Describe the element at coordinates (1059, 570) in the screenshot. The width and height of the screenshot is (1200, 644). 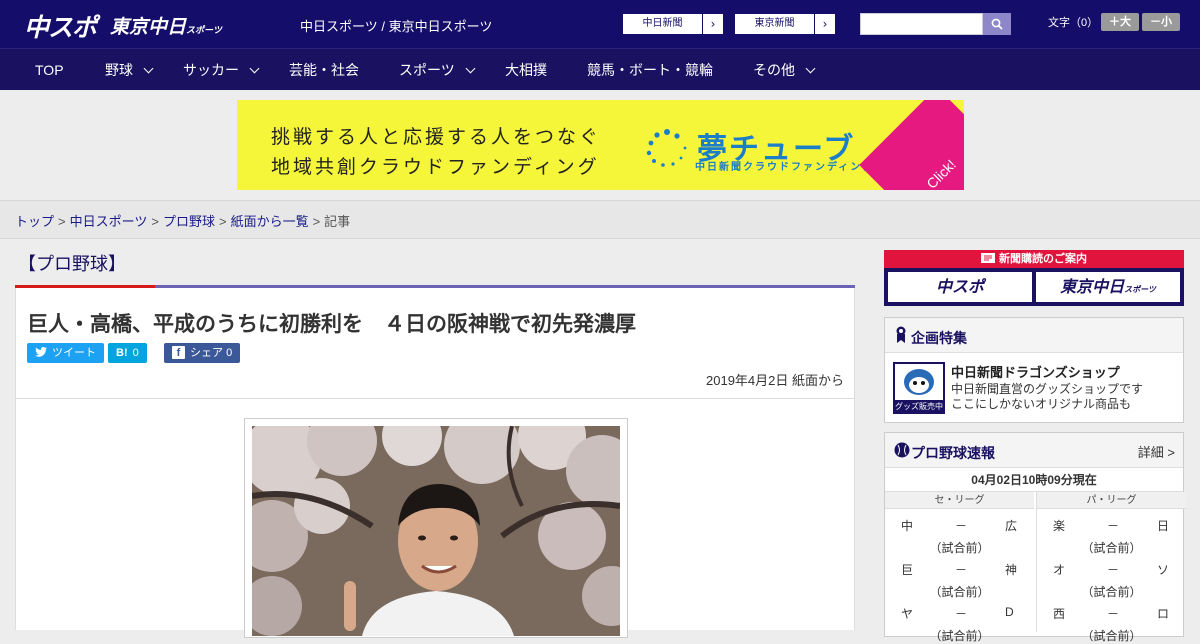
I see `home-team: オ` at that location.